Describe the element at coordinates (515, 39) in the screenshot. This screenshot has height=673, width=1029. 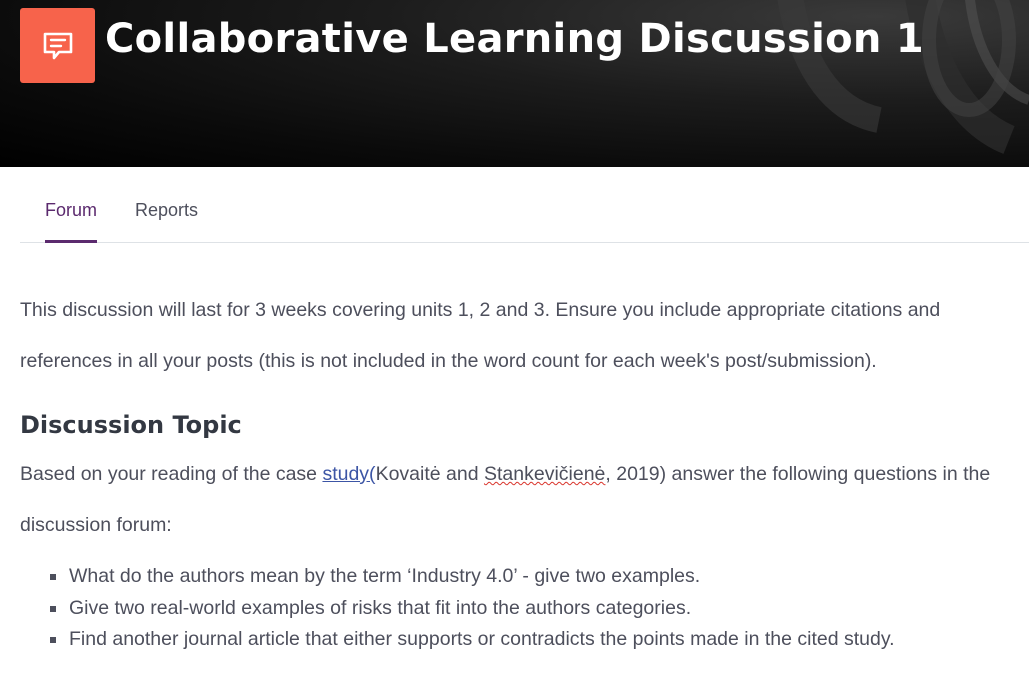
I see `page-title: Collaborative Learning Discussion 1` at that location.